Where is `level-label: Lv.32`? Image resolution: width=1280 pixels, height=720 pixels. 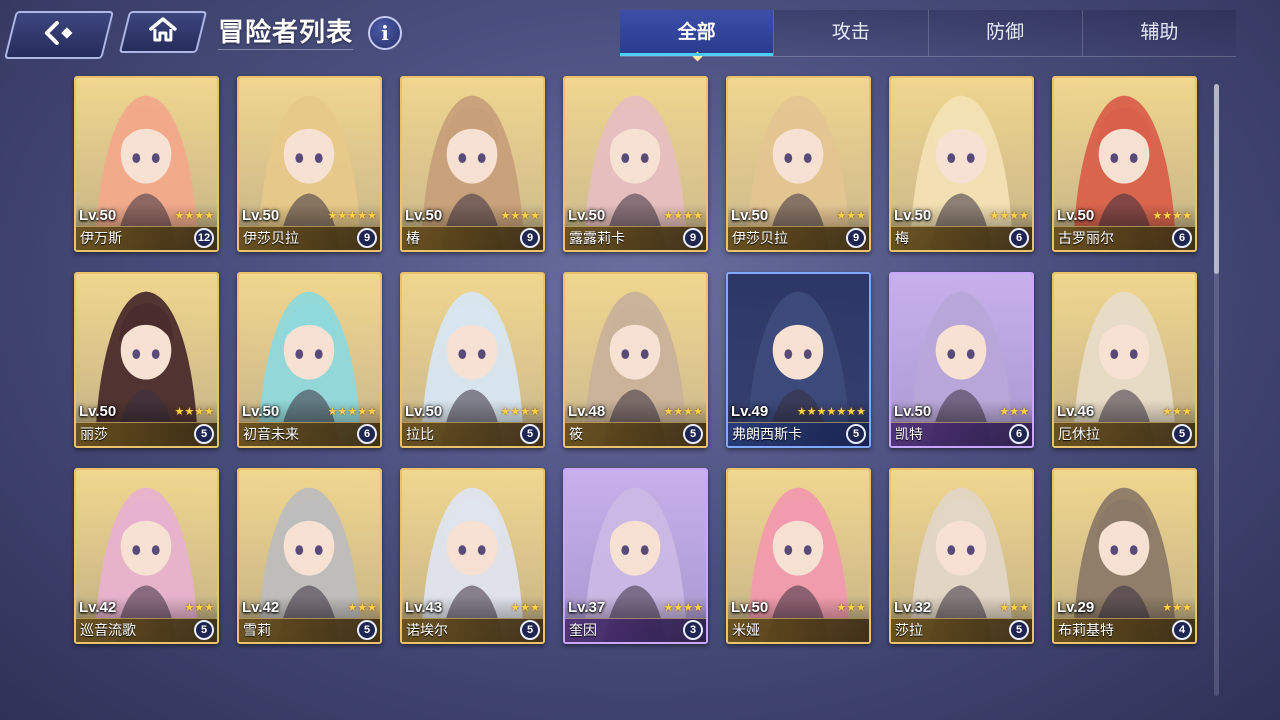 level-label: Lv.32 is located at coordinates (913, 607).